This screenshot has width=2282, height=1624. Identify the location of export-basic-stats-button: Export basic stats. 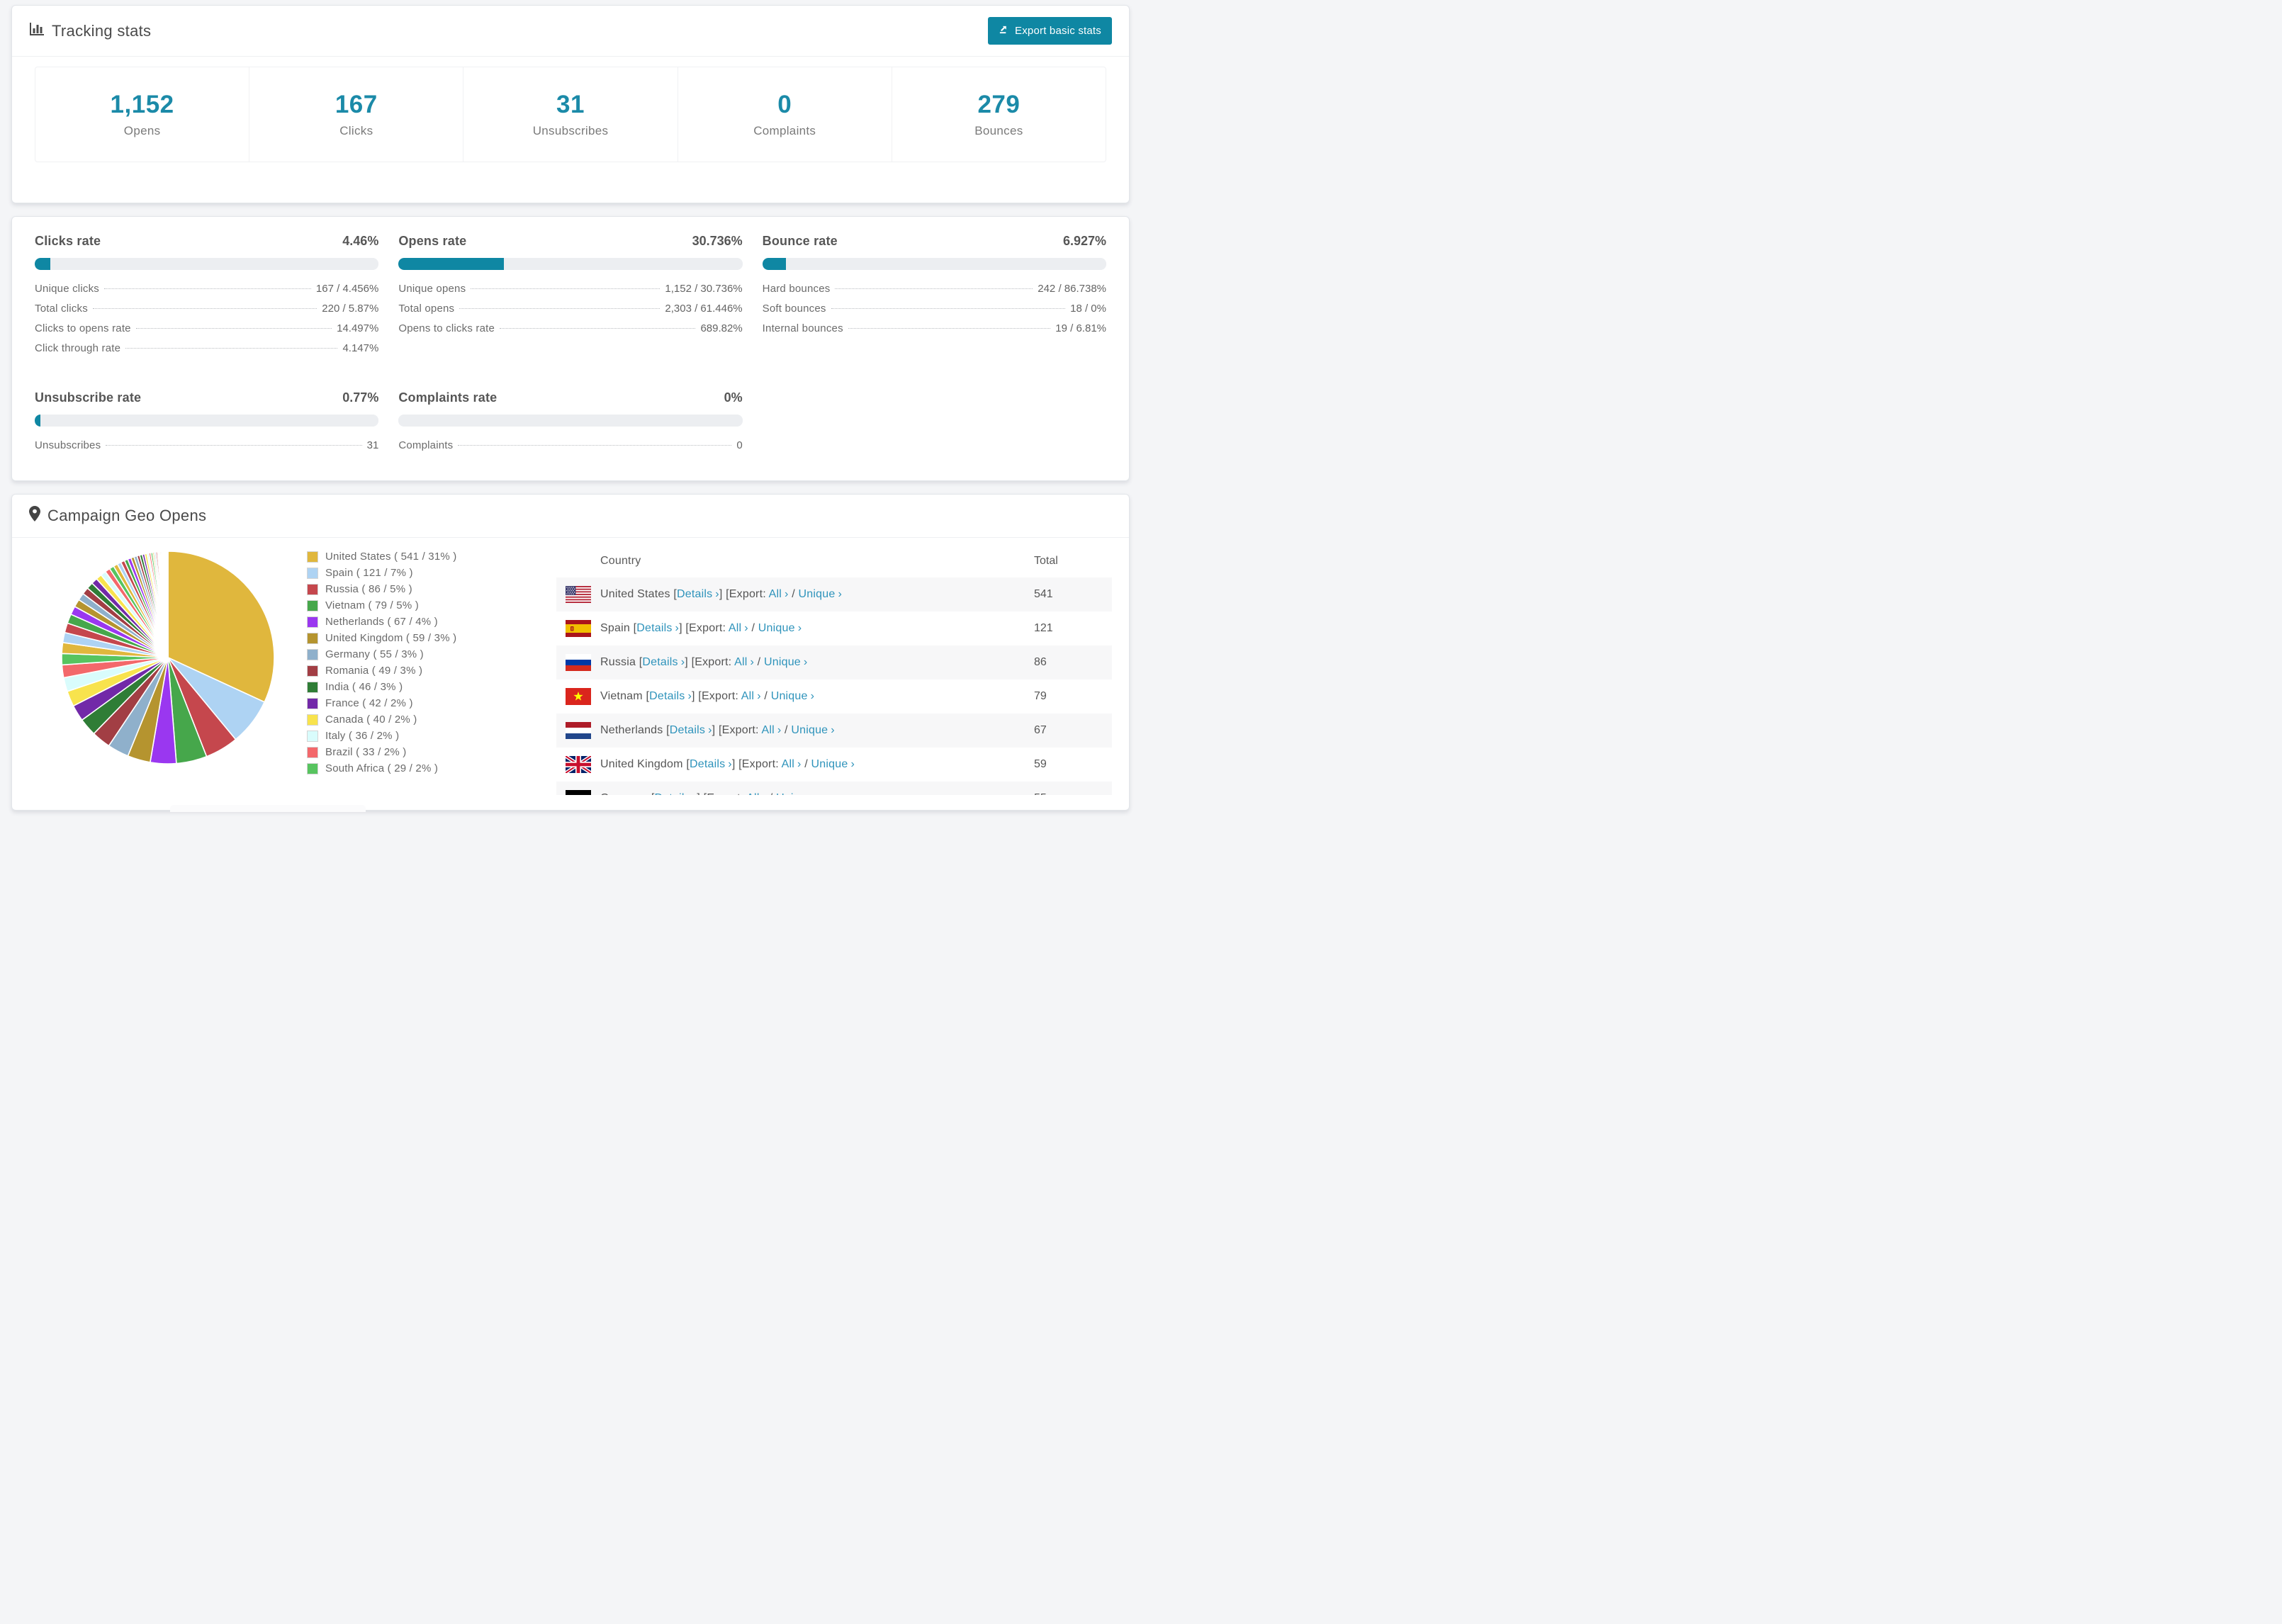
(1050, 31).